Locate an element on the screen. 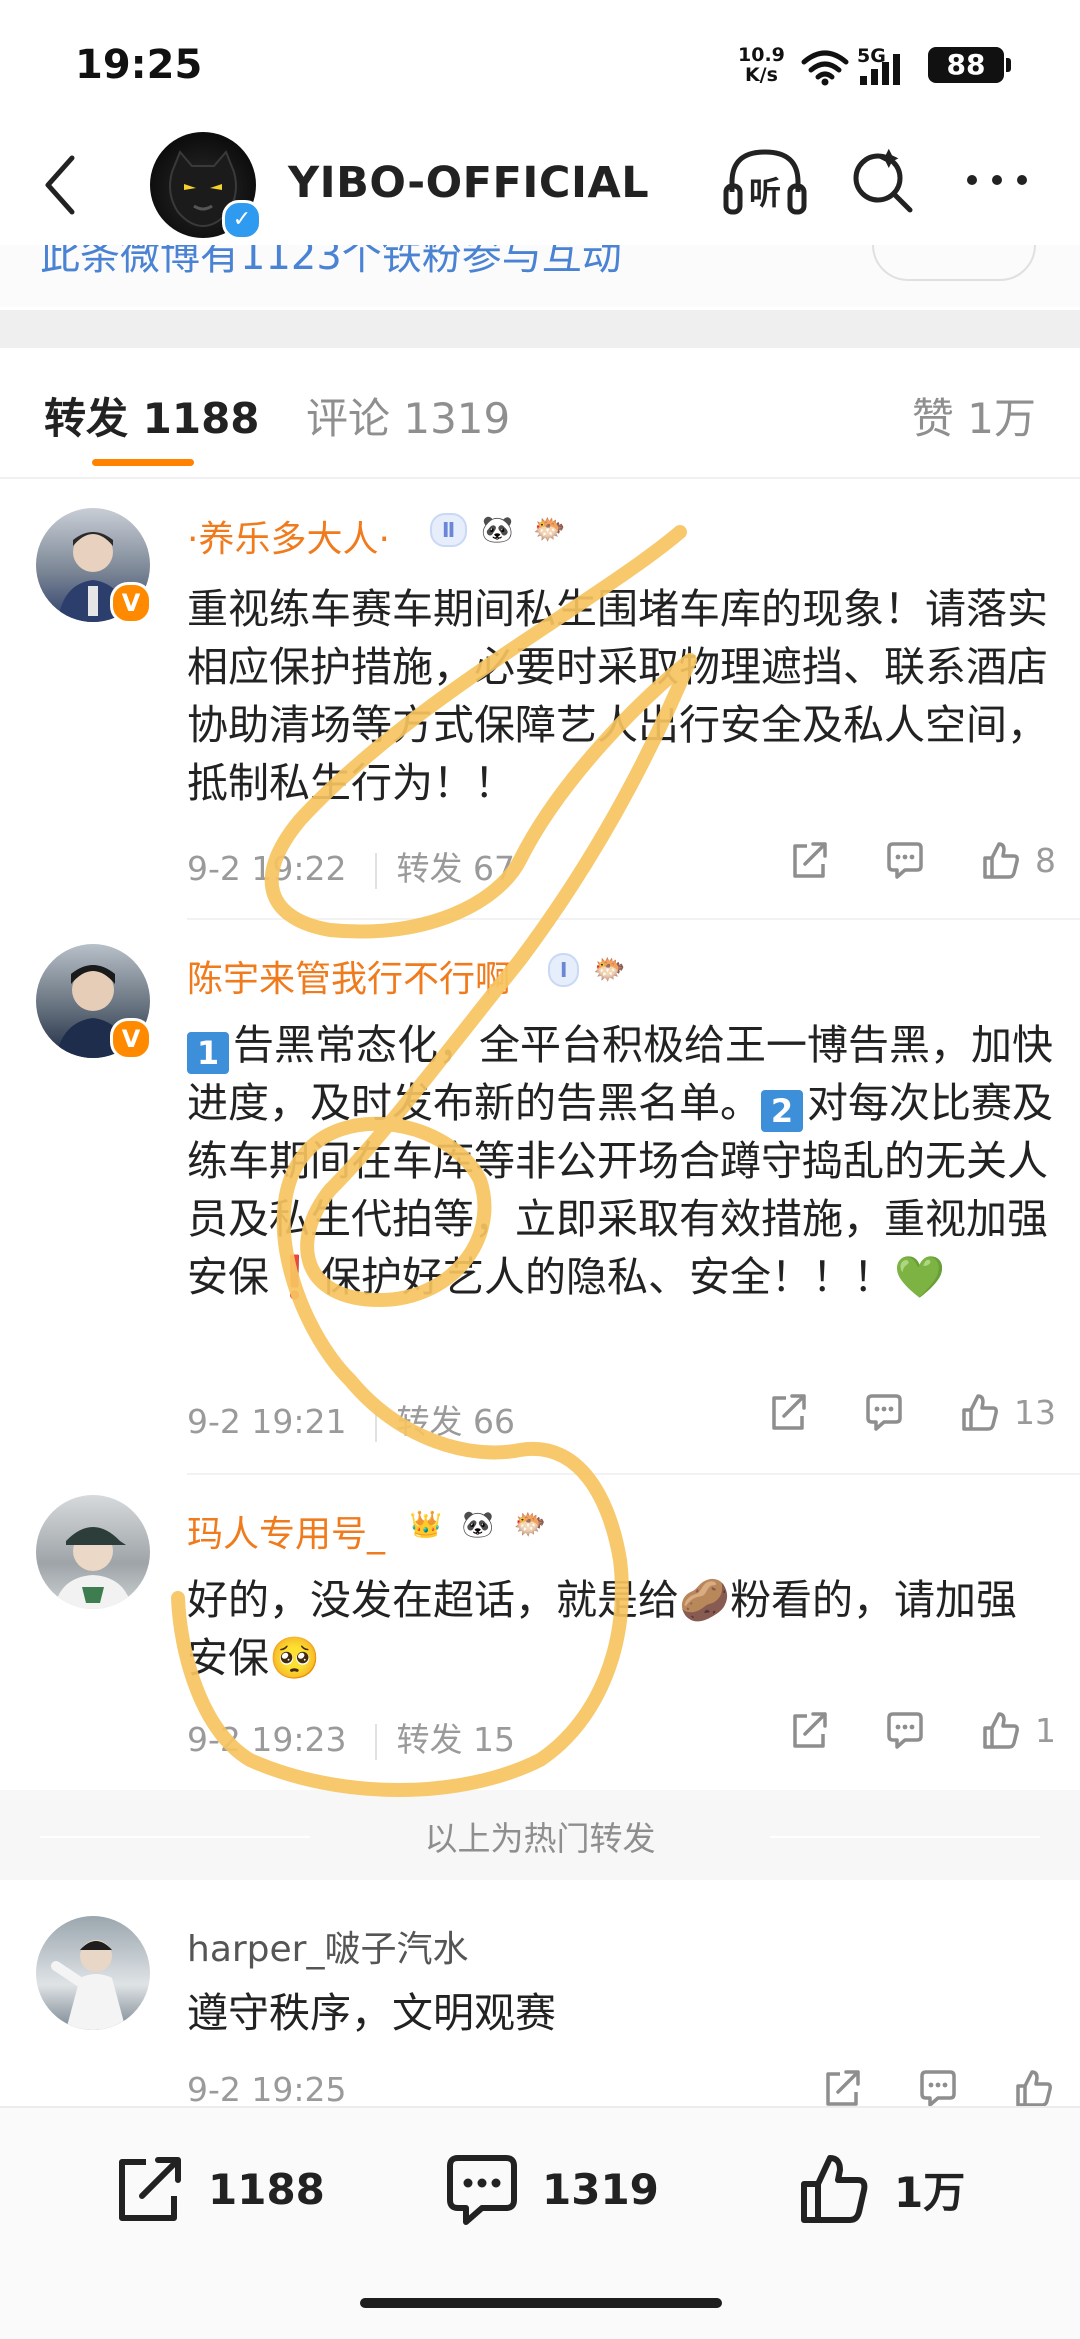 Image resolution: width=1080 pixels, height=2339 pixels. bottom-comment-count: 1319 is located at coordinates (600, 2189).